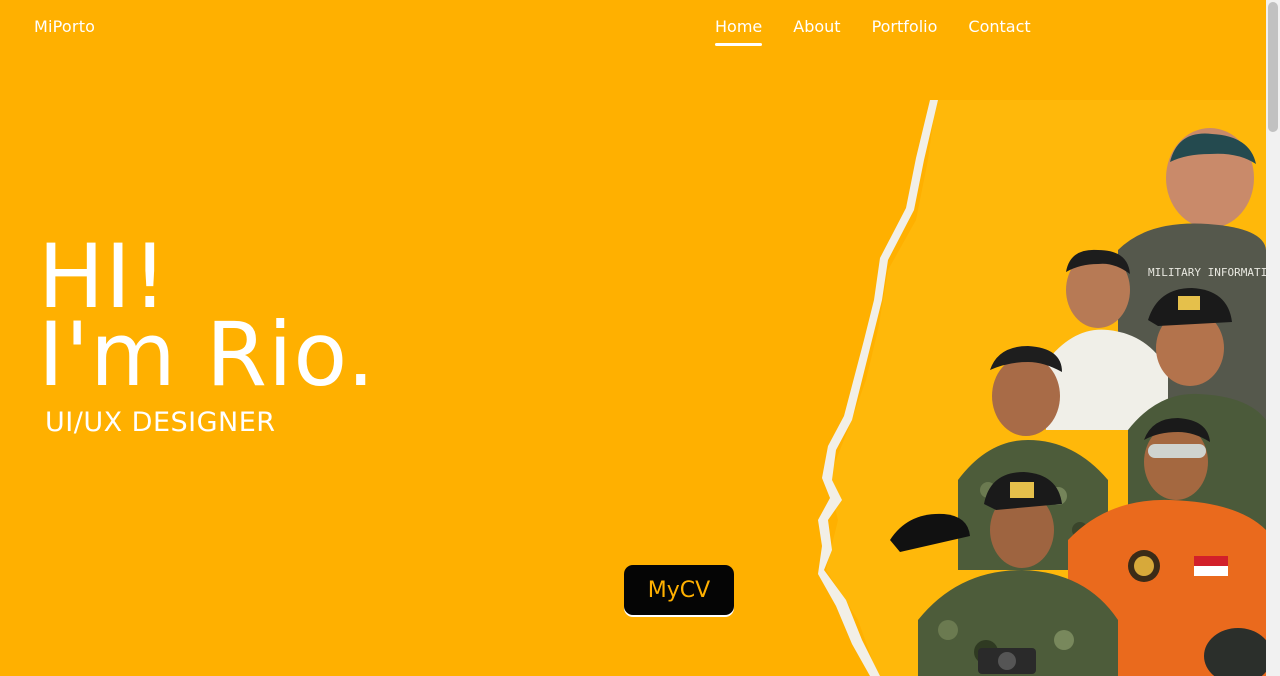 This screenshot has height=676, width=1280. I want to click on patch-text: MILITARY INFORMATICS, so click(1207, 272).